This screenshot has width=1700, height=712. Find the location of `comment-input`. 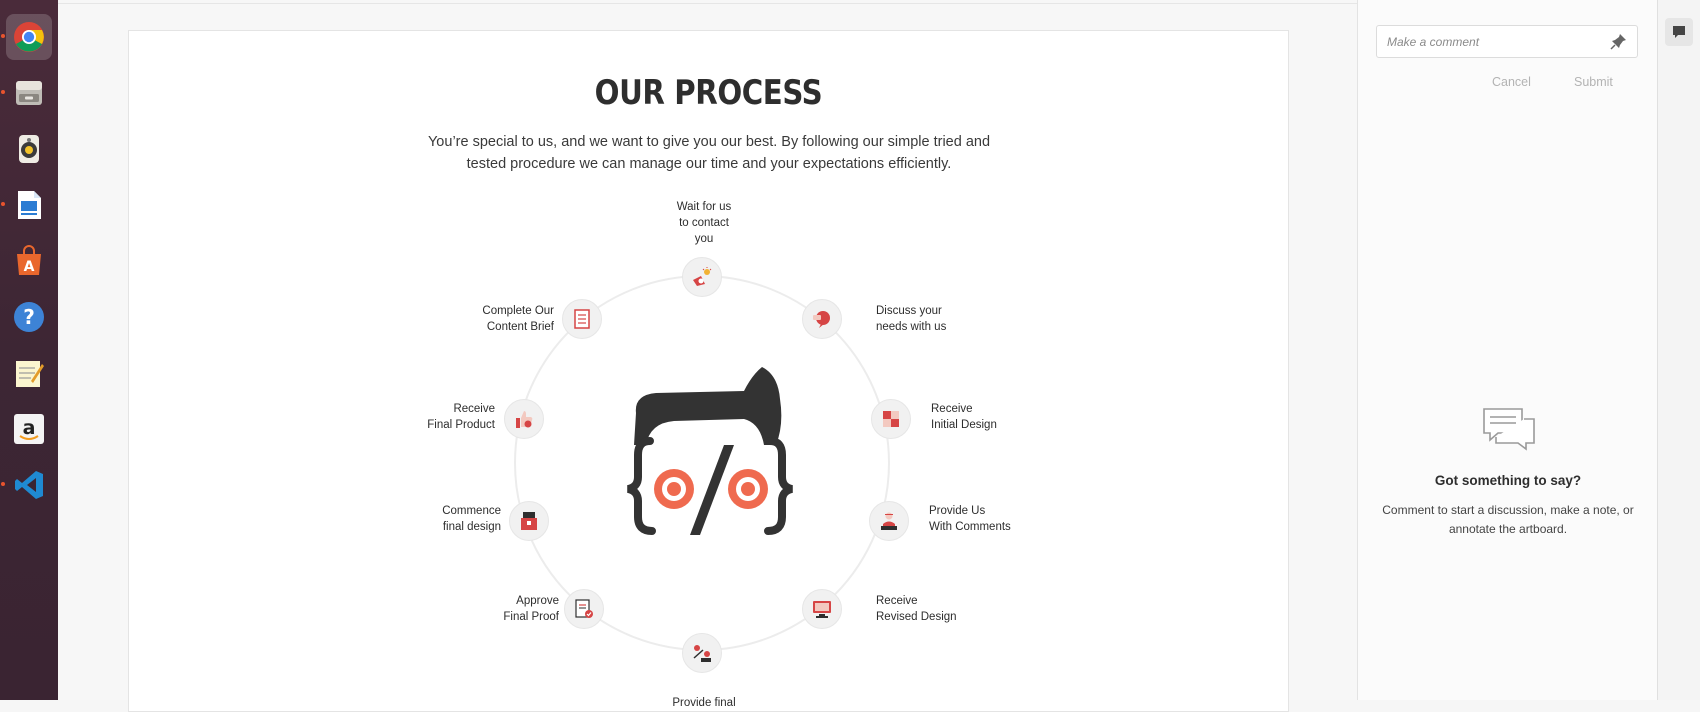

comment-input is located at coordinates (1507, 41).